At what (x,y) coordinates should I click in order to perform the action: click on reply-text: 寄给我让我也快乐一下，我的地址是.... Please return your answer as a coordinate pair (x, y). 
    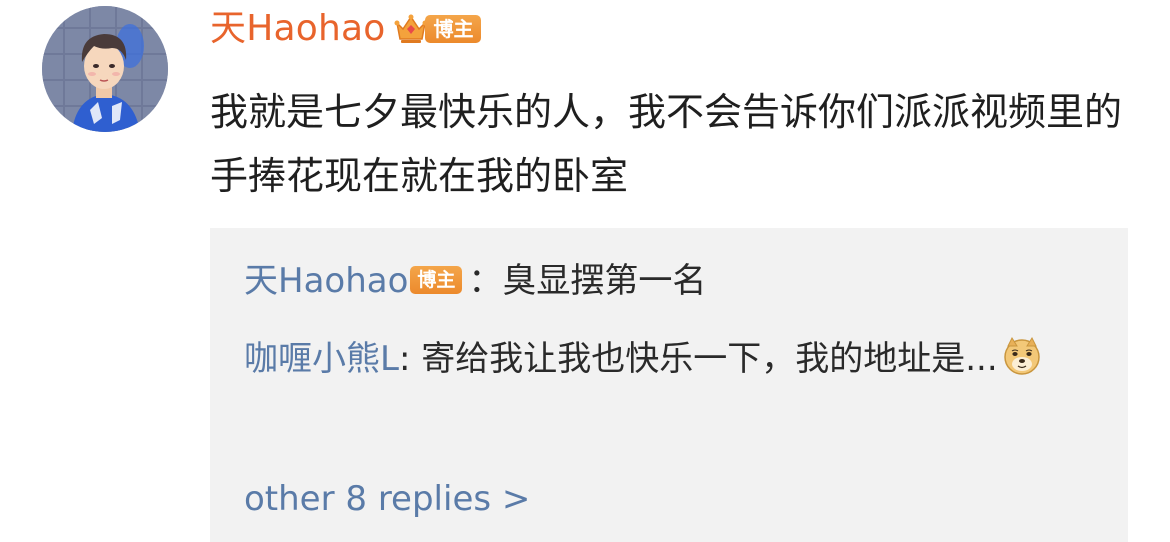
    Looking at the image, I should click on (709, 359).